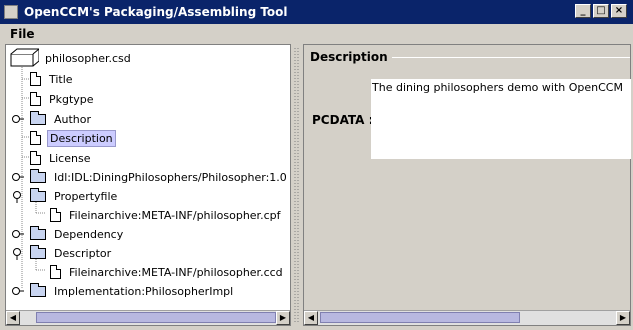 This screenshot has width=633, height=330. I want to click on tree-item-label: Fileinarchive:META-INF/philosopher.ccd, so click(176, 272).